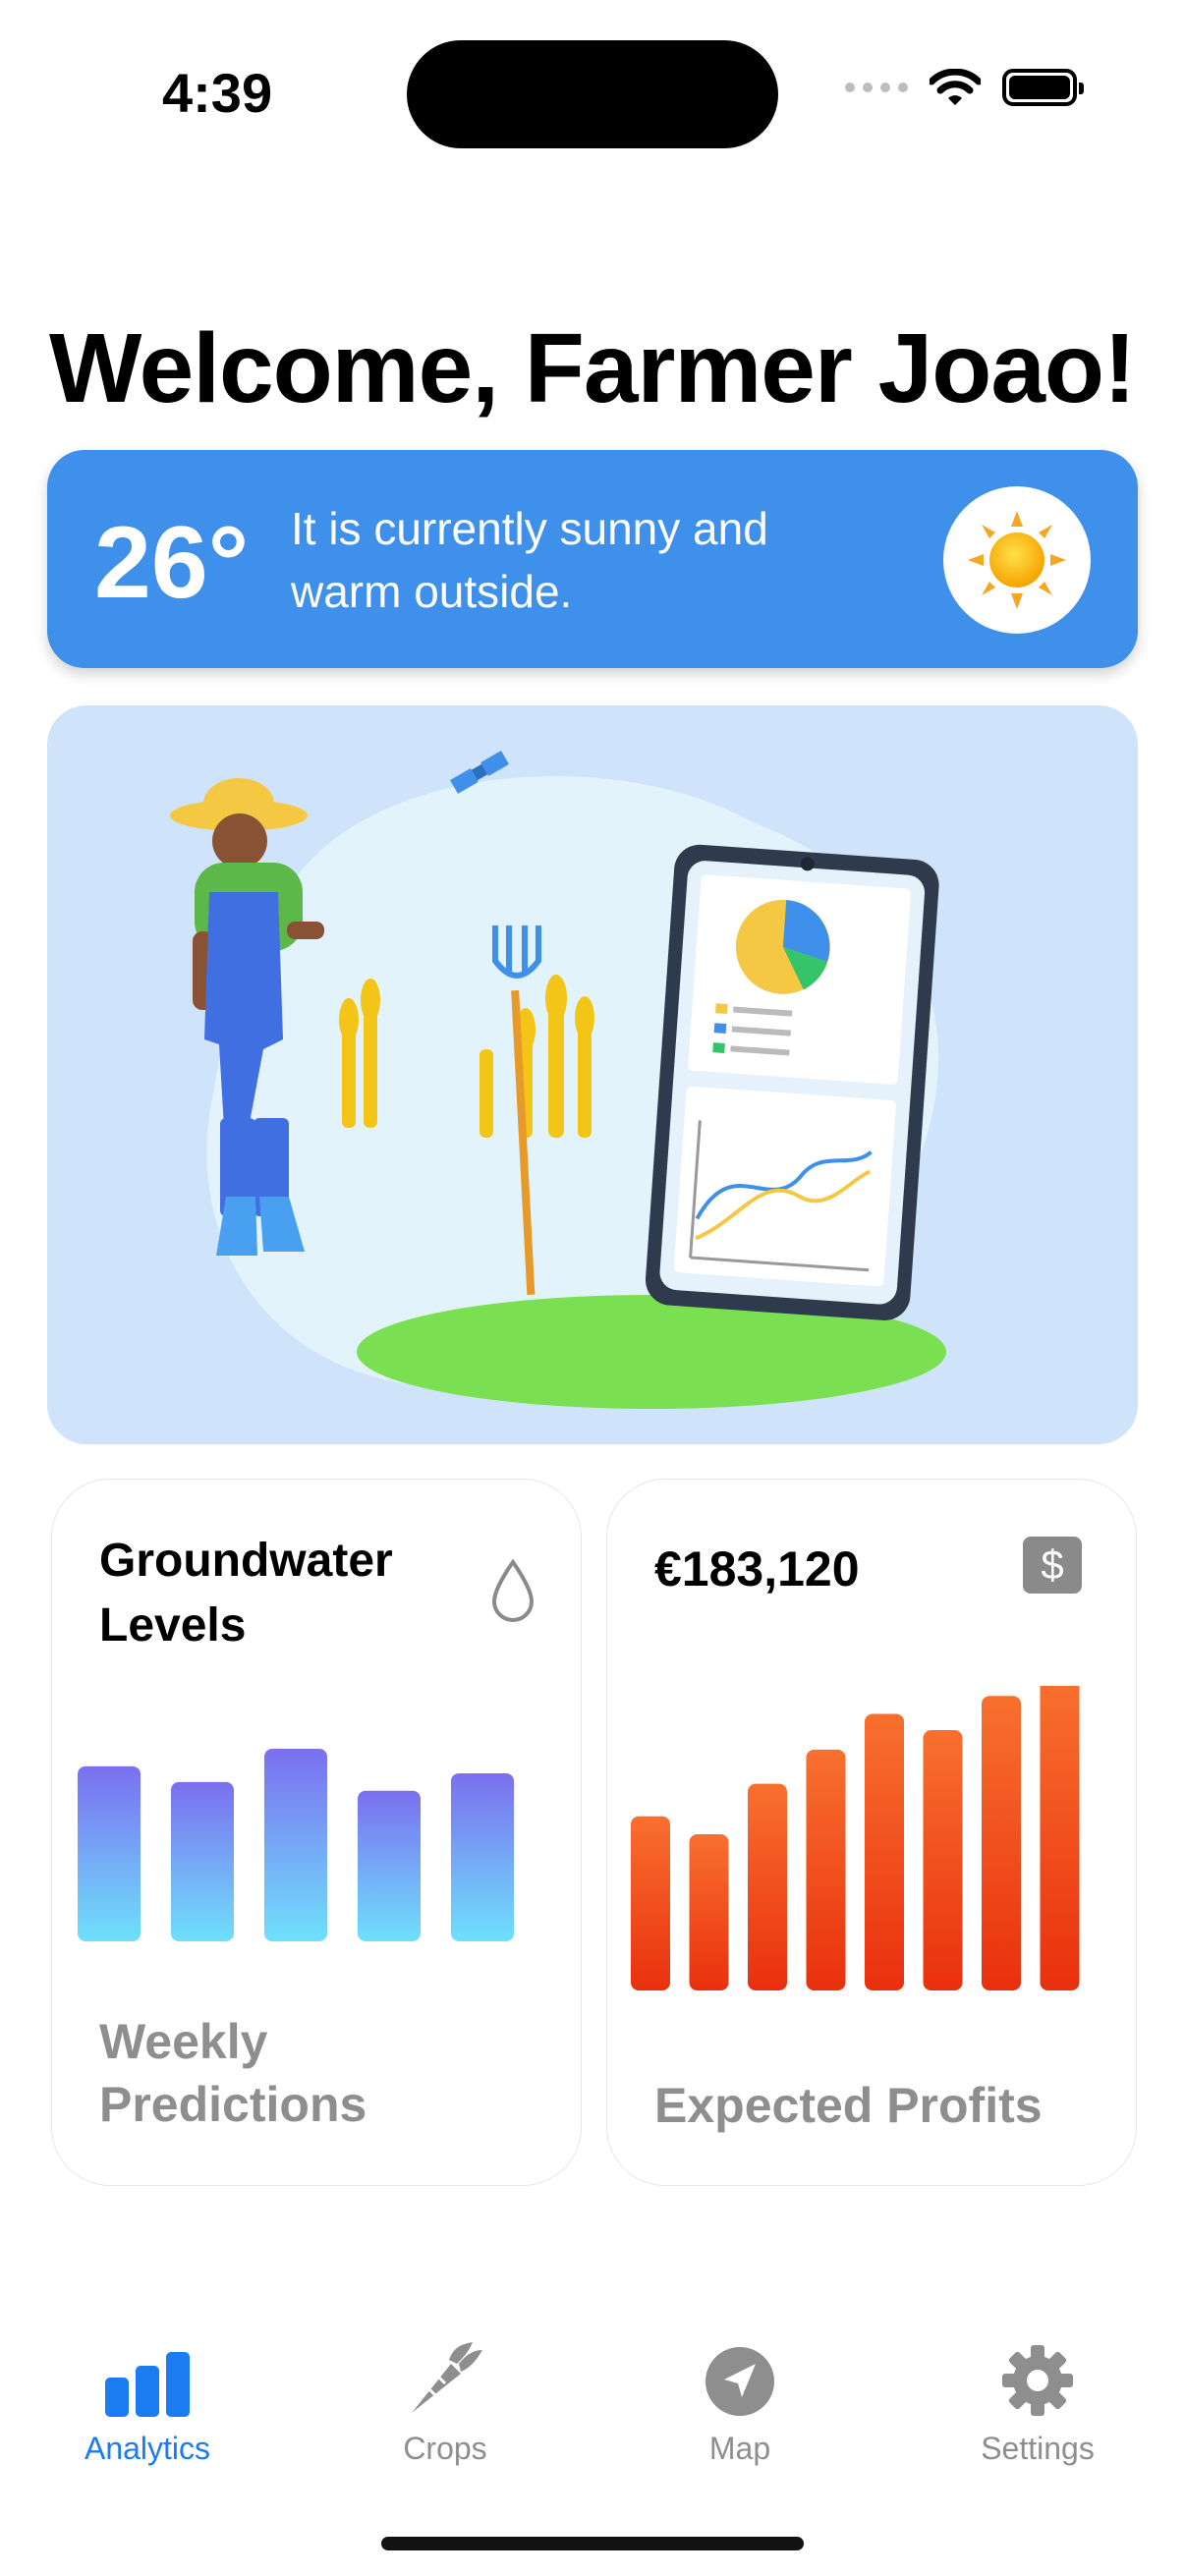 The height and width of the screenshot is (2576, 1185). Describe the element at coordinates (447, 2377) in the screenshot. I see `carrot-icon` at that location.